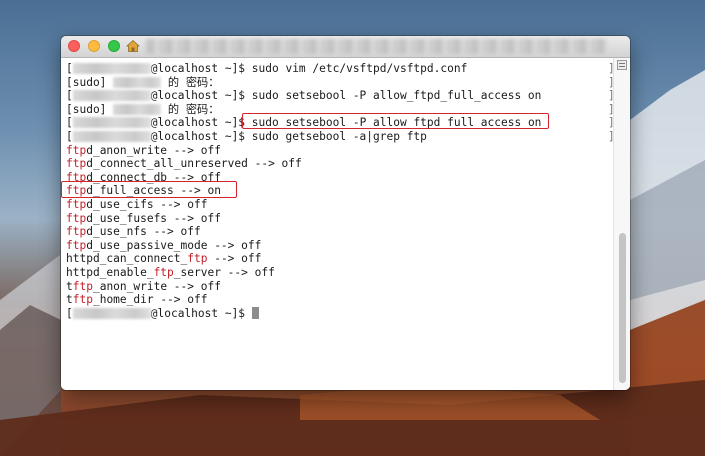  I want to click on terminal-line: ftpd_connect_all_unreserved --> off, so click(184, 163).